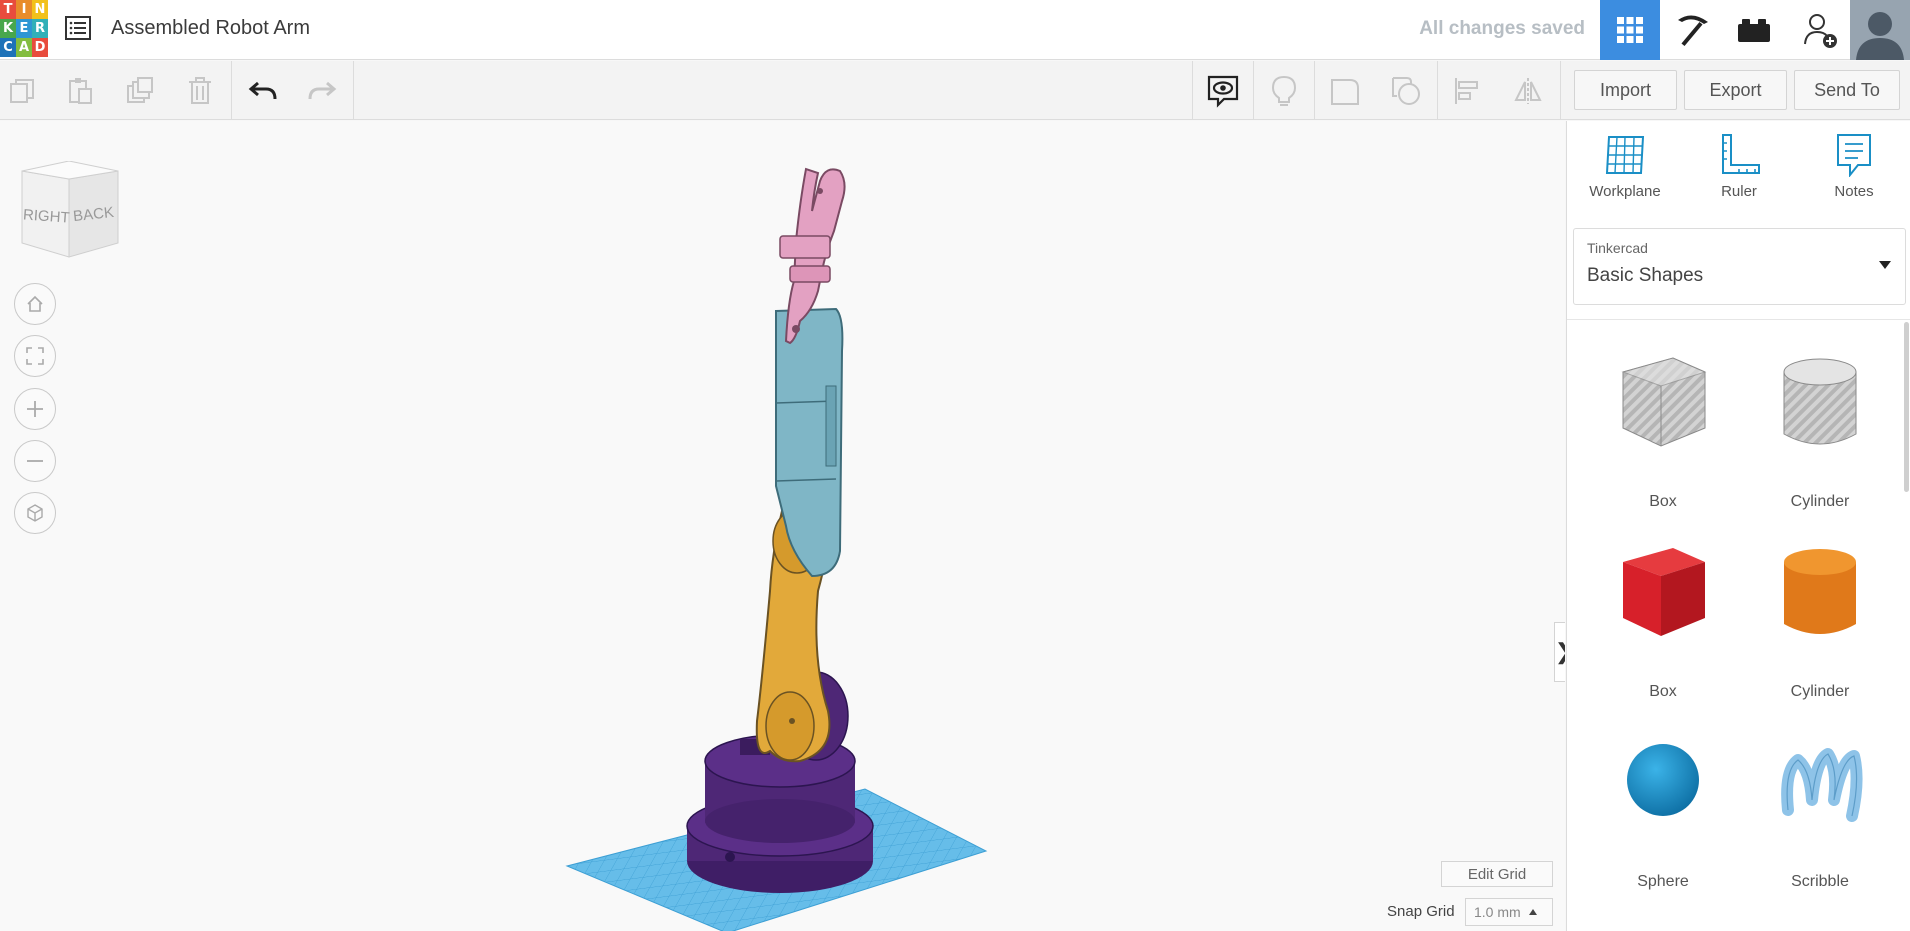 The image size is (1910, 931). I want to click on trash-icon, so click(200, 90).